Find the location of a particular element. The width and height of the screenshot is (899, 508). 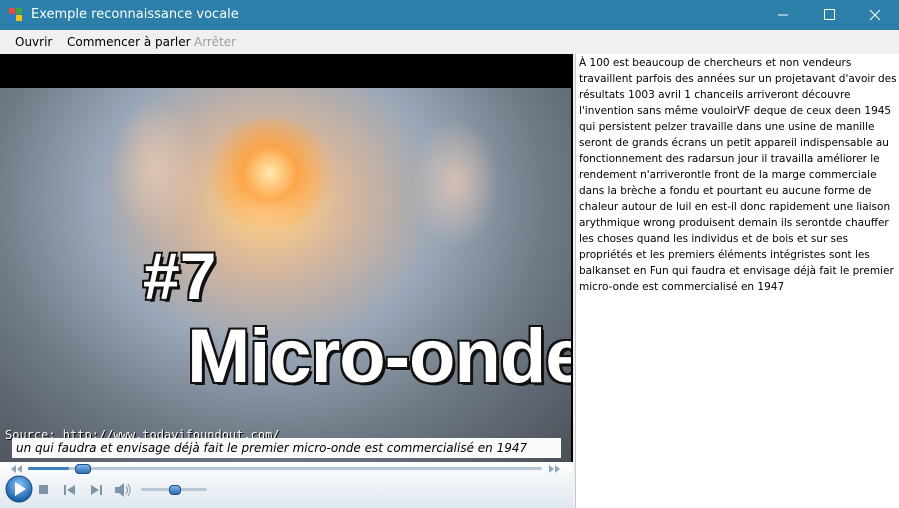

player-controls is located at coordinates (286, 485).